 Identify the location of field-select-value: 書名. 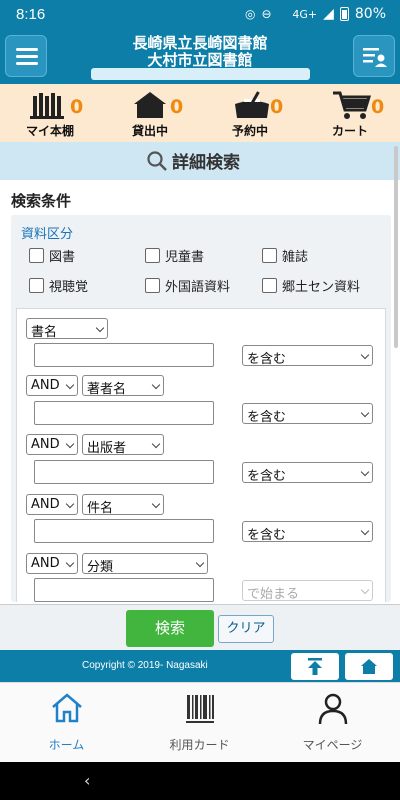
(44, 332).